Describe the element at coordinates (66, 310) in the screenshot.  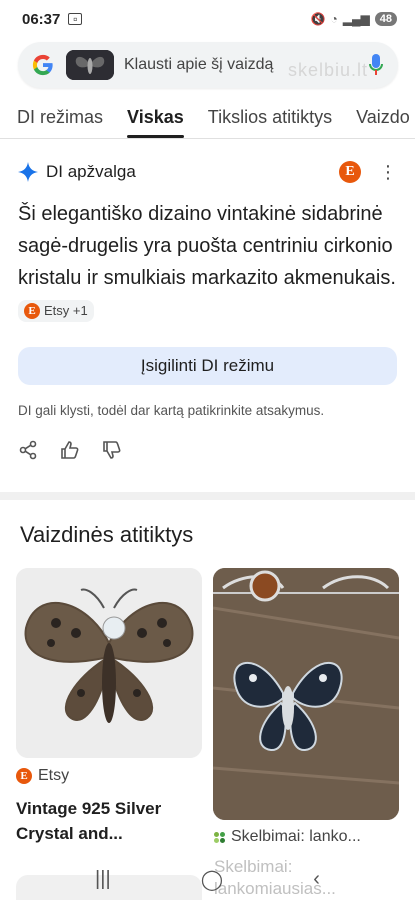
I see `source-chip-label: Etsy +1` at that location.